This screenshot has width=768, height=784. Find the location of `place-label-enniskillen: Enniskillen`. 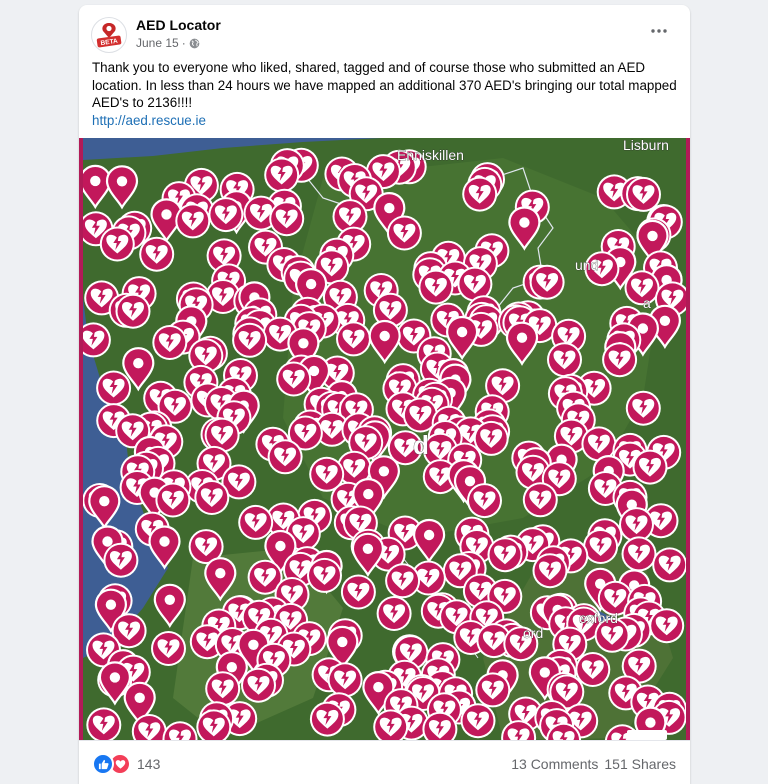

place-label-enniskillen: Enniskillen is located at coordinates (430, 155).